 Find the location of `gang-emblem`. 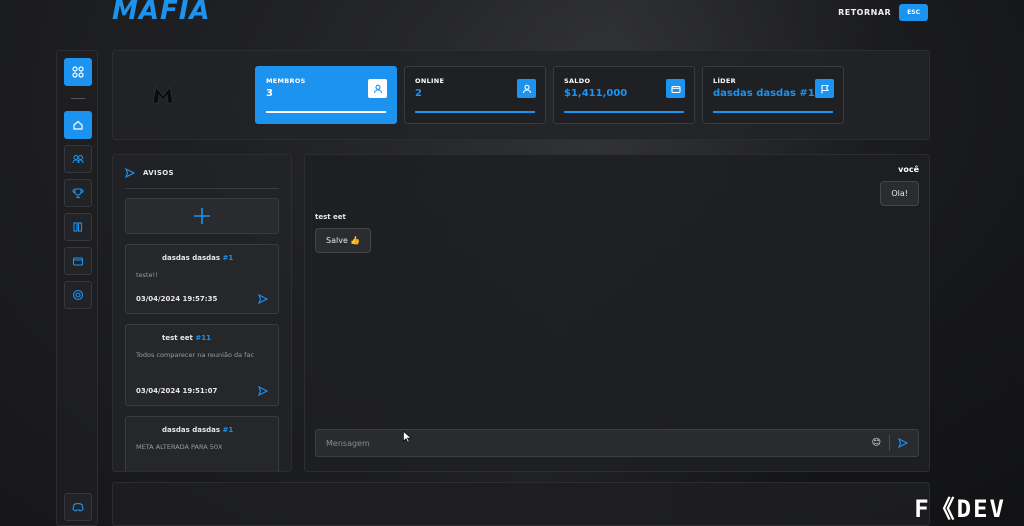

gang-emblem is located at coordinates (163, 97).